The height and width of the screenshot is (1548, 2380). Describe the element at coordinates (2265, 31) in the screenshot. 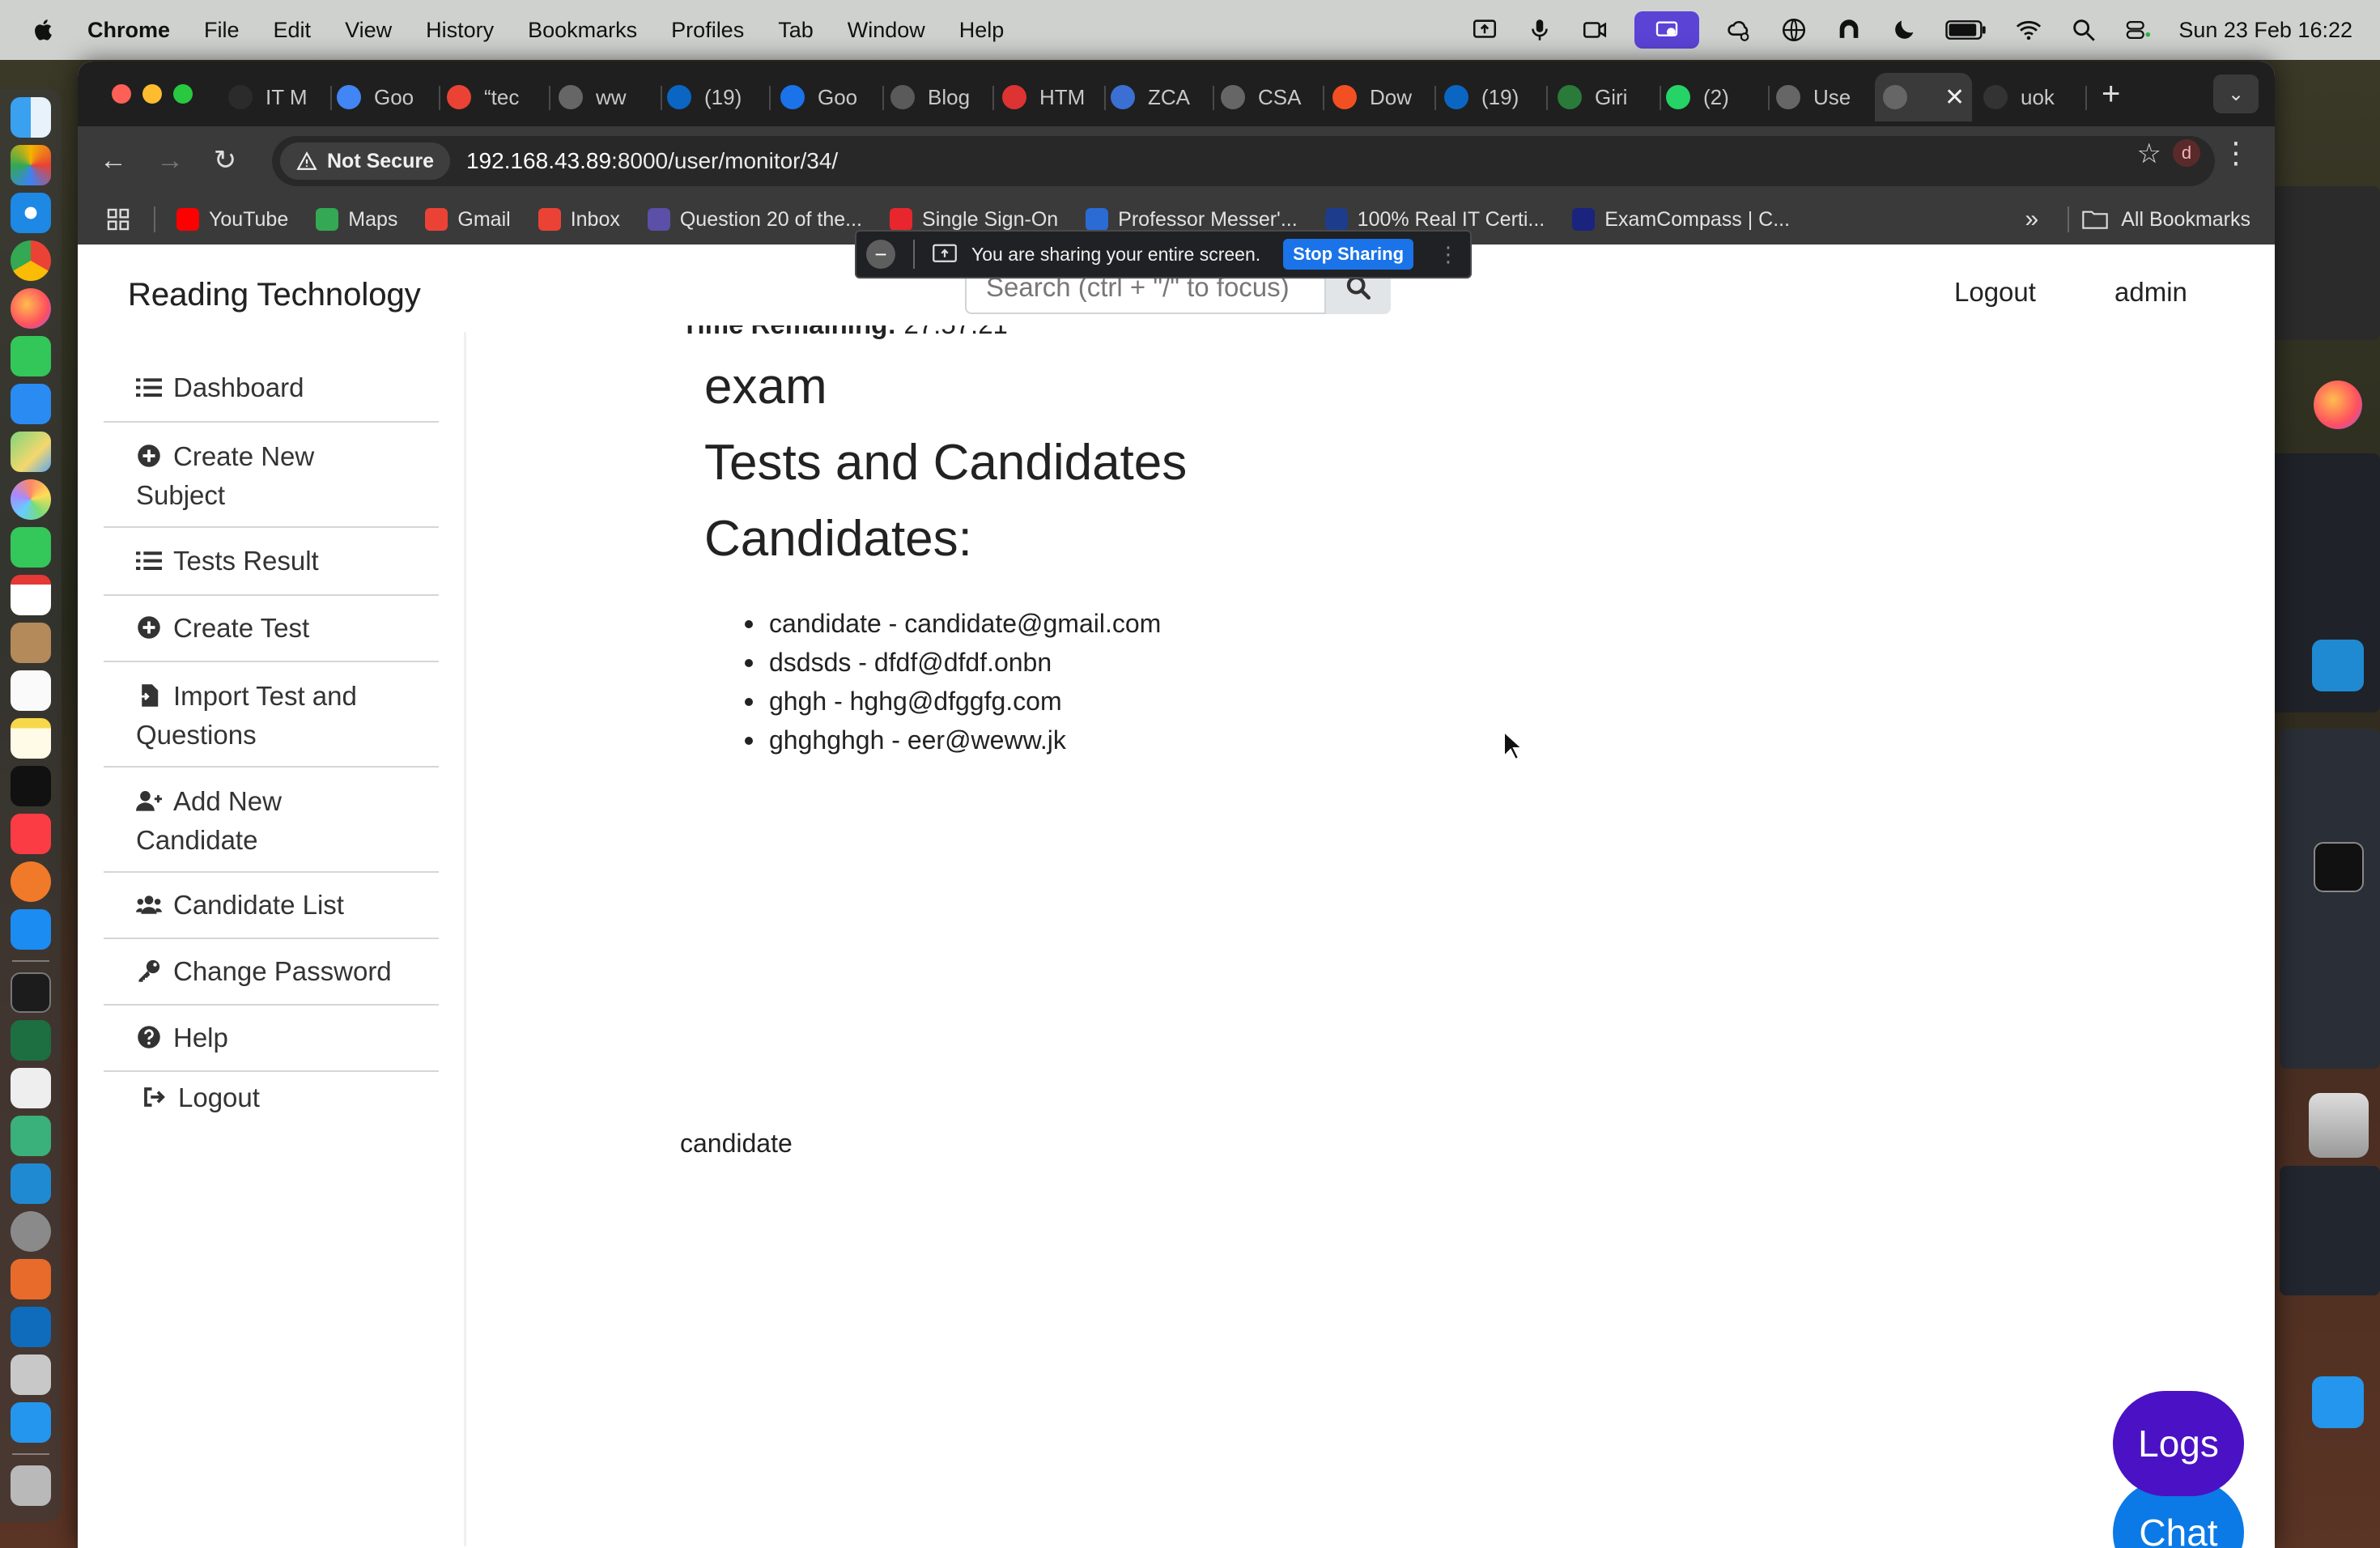

I see `menubar-clock: Sun 23 Feb 16:22` at that location.